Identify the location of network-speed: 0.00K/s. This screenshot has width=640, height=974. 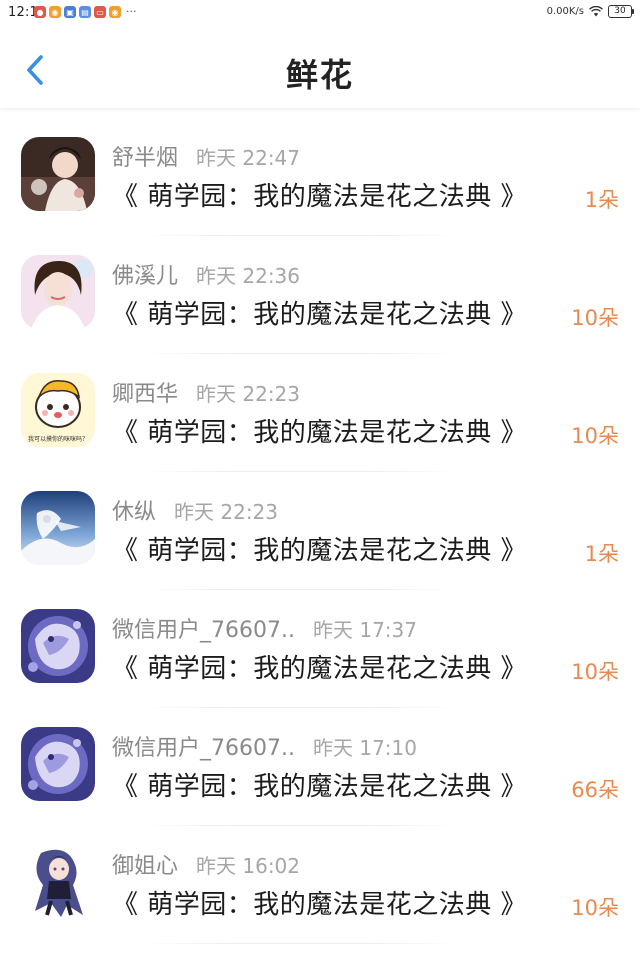
(565, 11).